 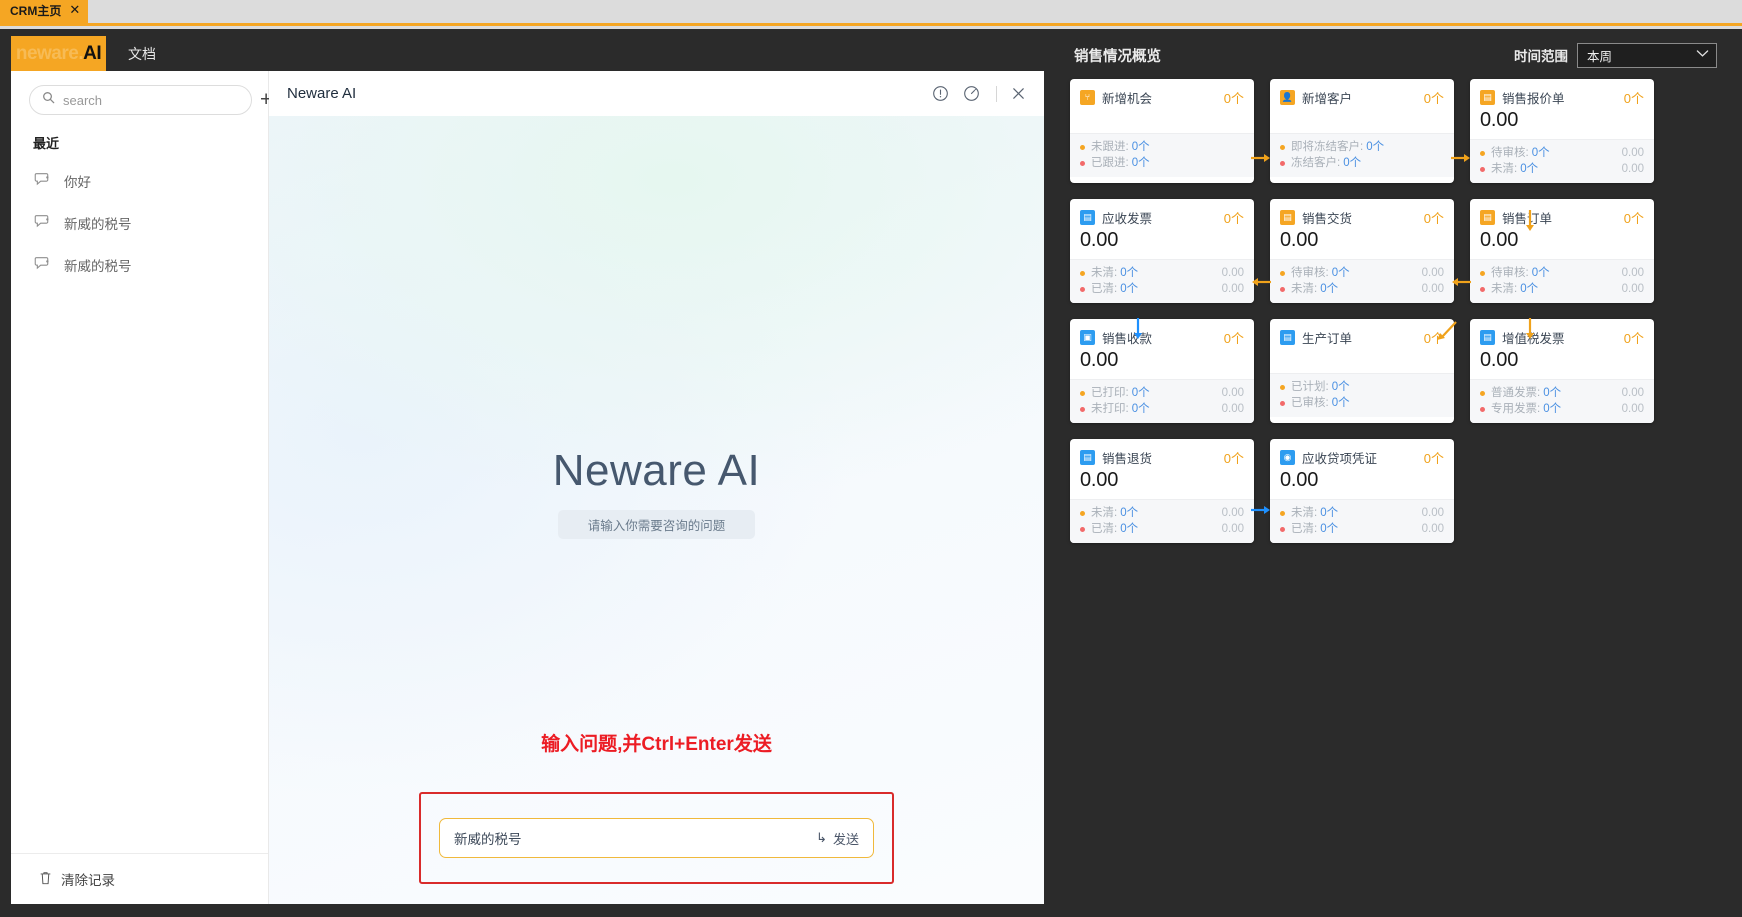 I want to click on compose-area: 输入问题,并Ctrl+Enter发送 ↳ 发送, so click(x=656, y=806).